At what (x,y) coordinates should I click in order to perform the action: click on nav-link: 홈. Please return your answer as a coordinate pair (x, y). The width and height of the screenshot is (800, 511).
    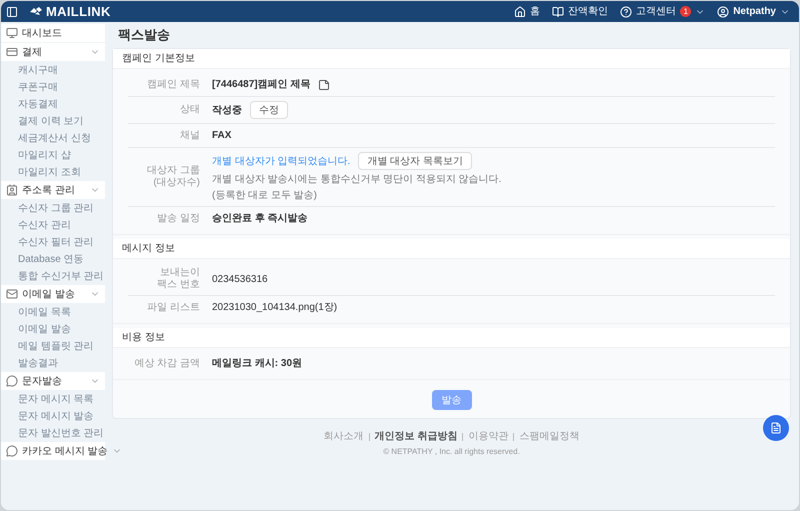
    Looking at the image, I should click on (527, 11).